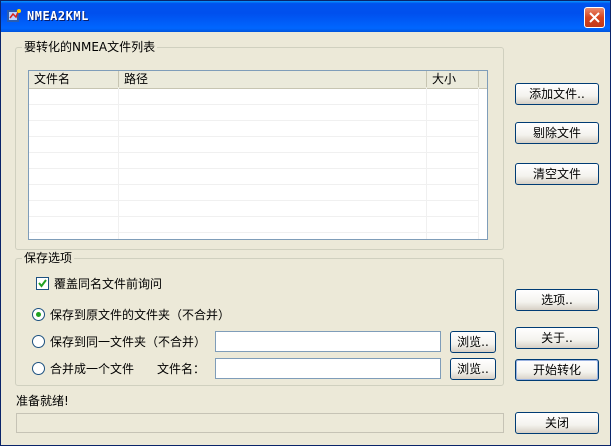  Describe the element at coordinates (557, 94) in the screenshot. I see `add-file-button: 添加文件..` at that location.